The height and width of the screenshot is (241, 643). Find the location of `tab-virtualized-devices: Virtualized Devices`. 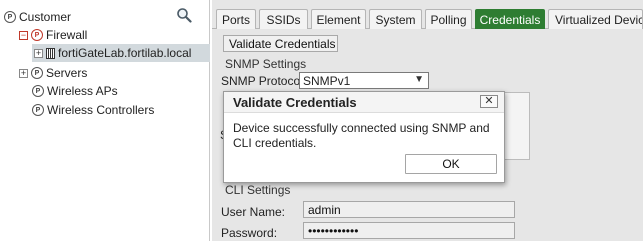

tab-virtualized-devices: Virtualized Devices is located at coordinates (595, 19).